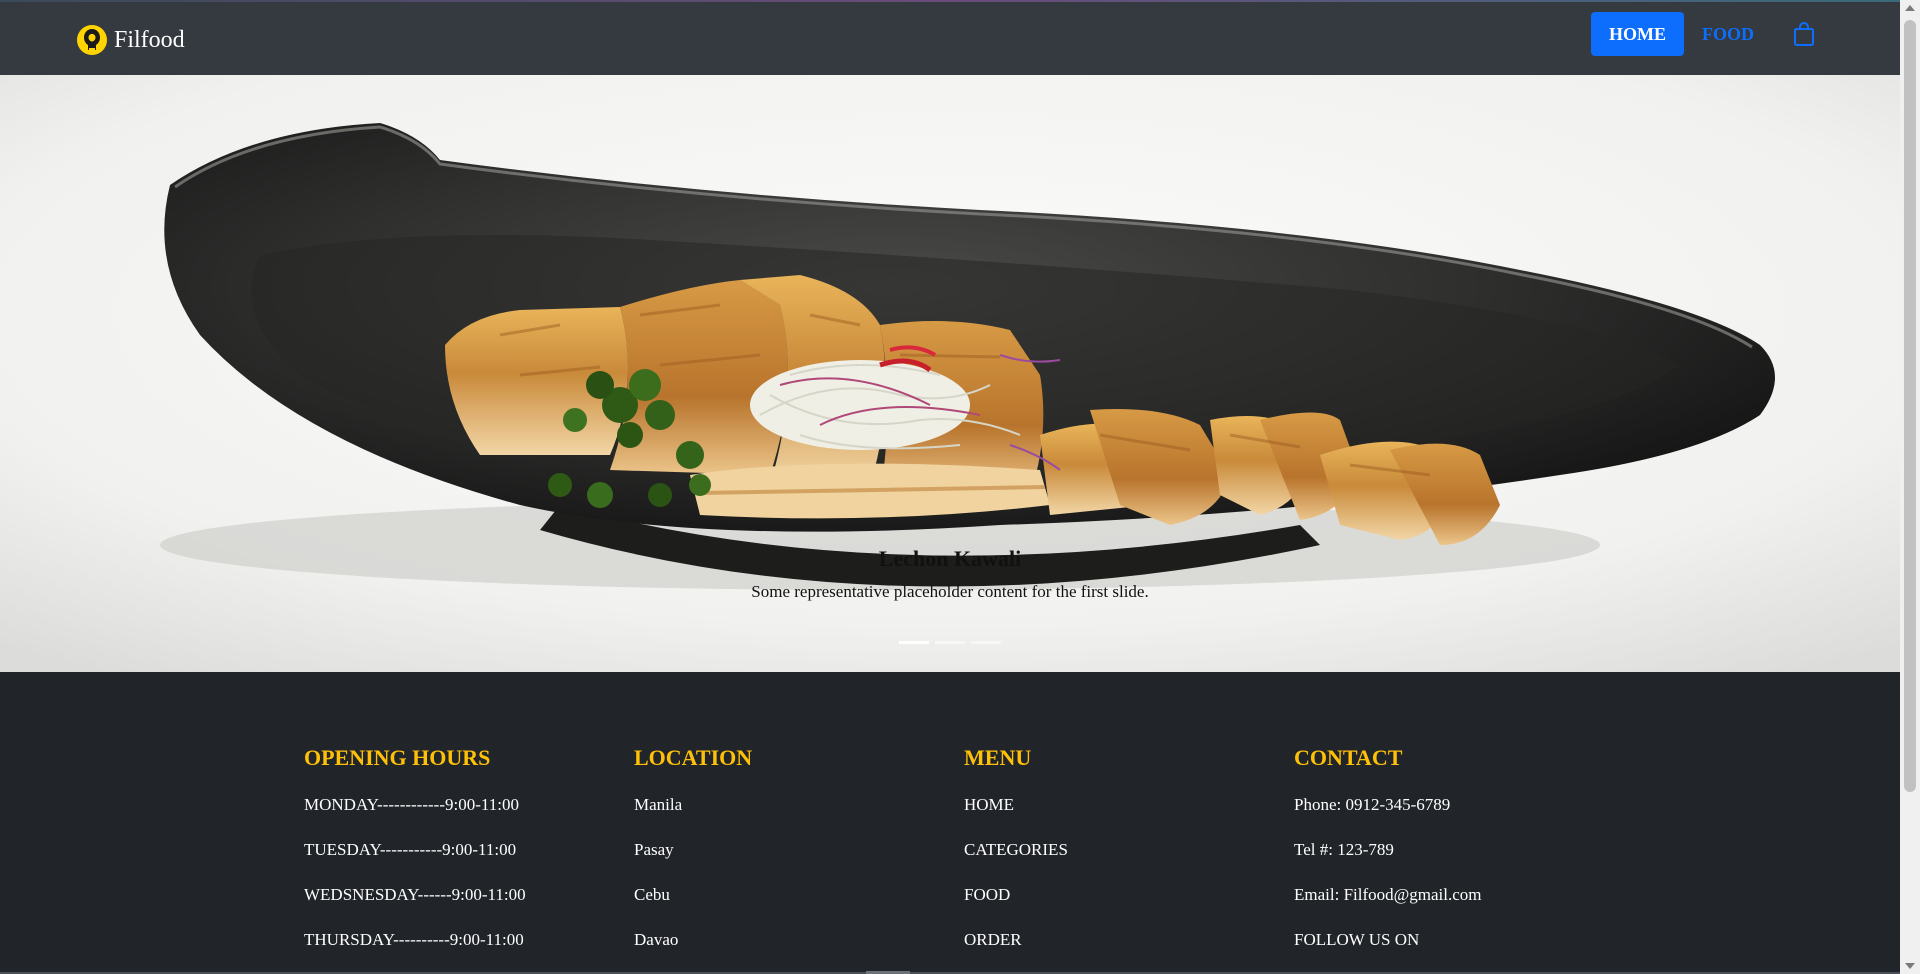 The width and height of the screenshot is (1920, 974). What do you see at coordinates (1910, 8) in the screenshot?
I see `scroll-up-arrow-icon` at bounding box center [1910, 8].